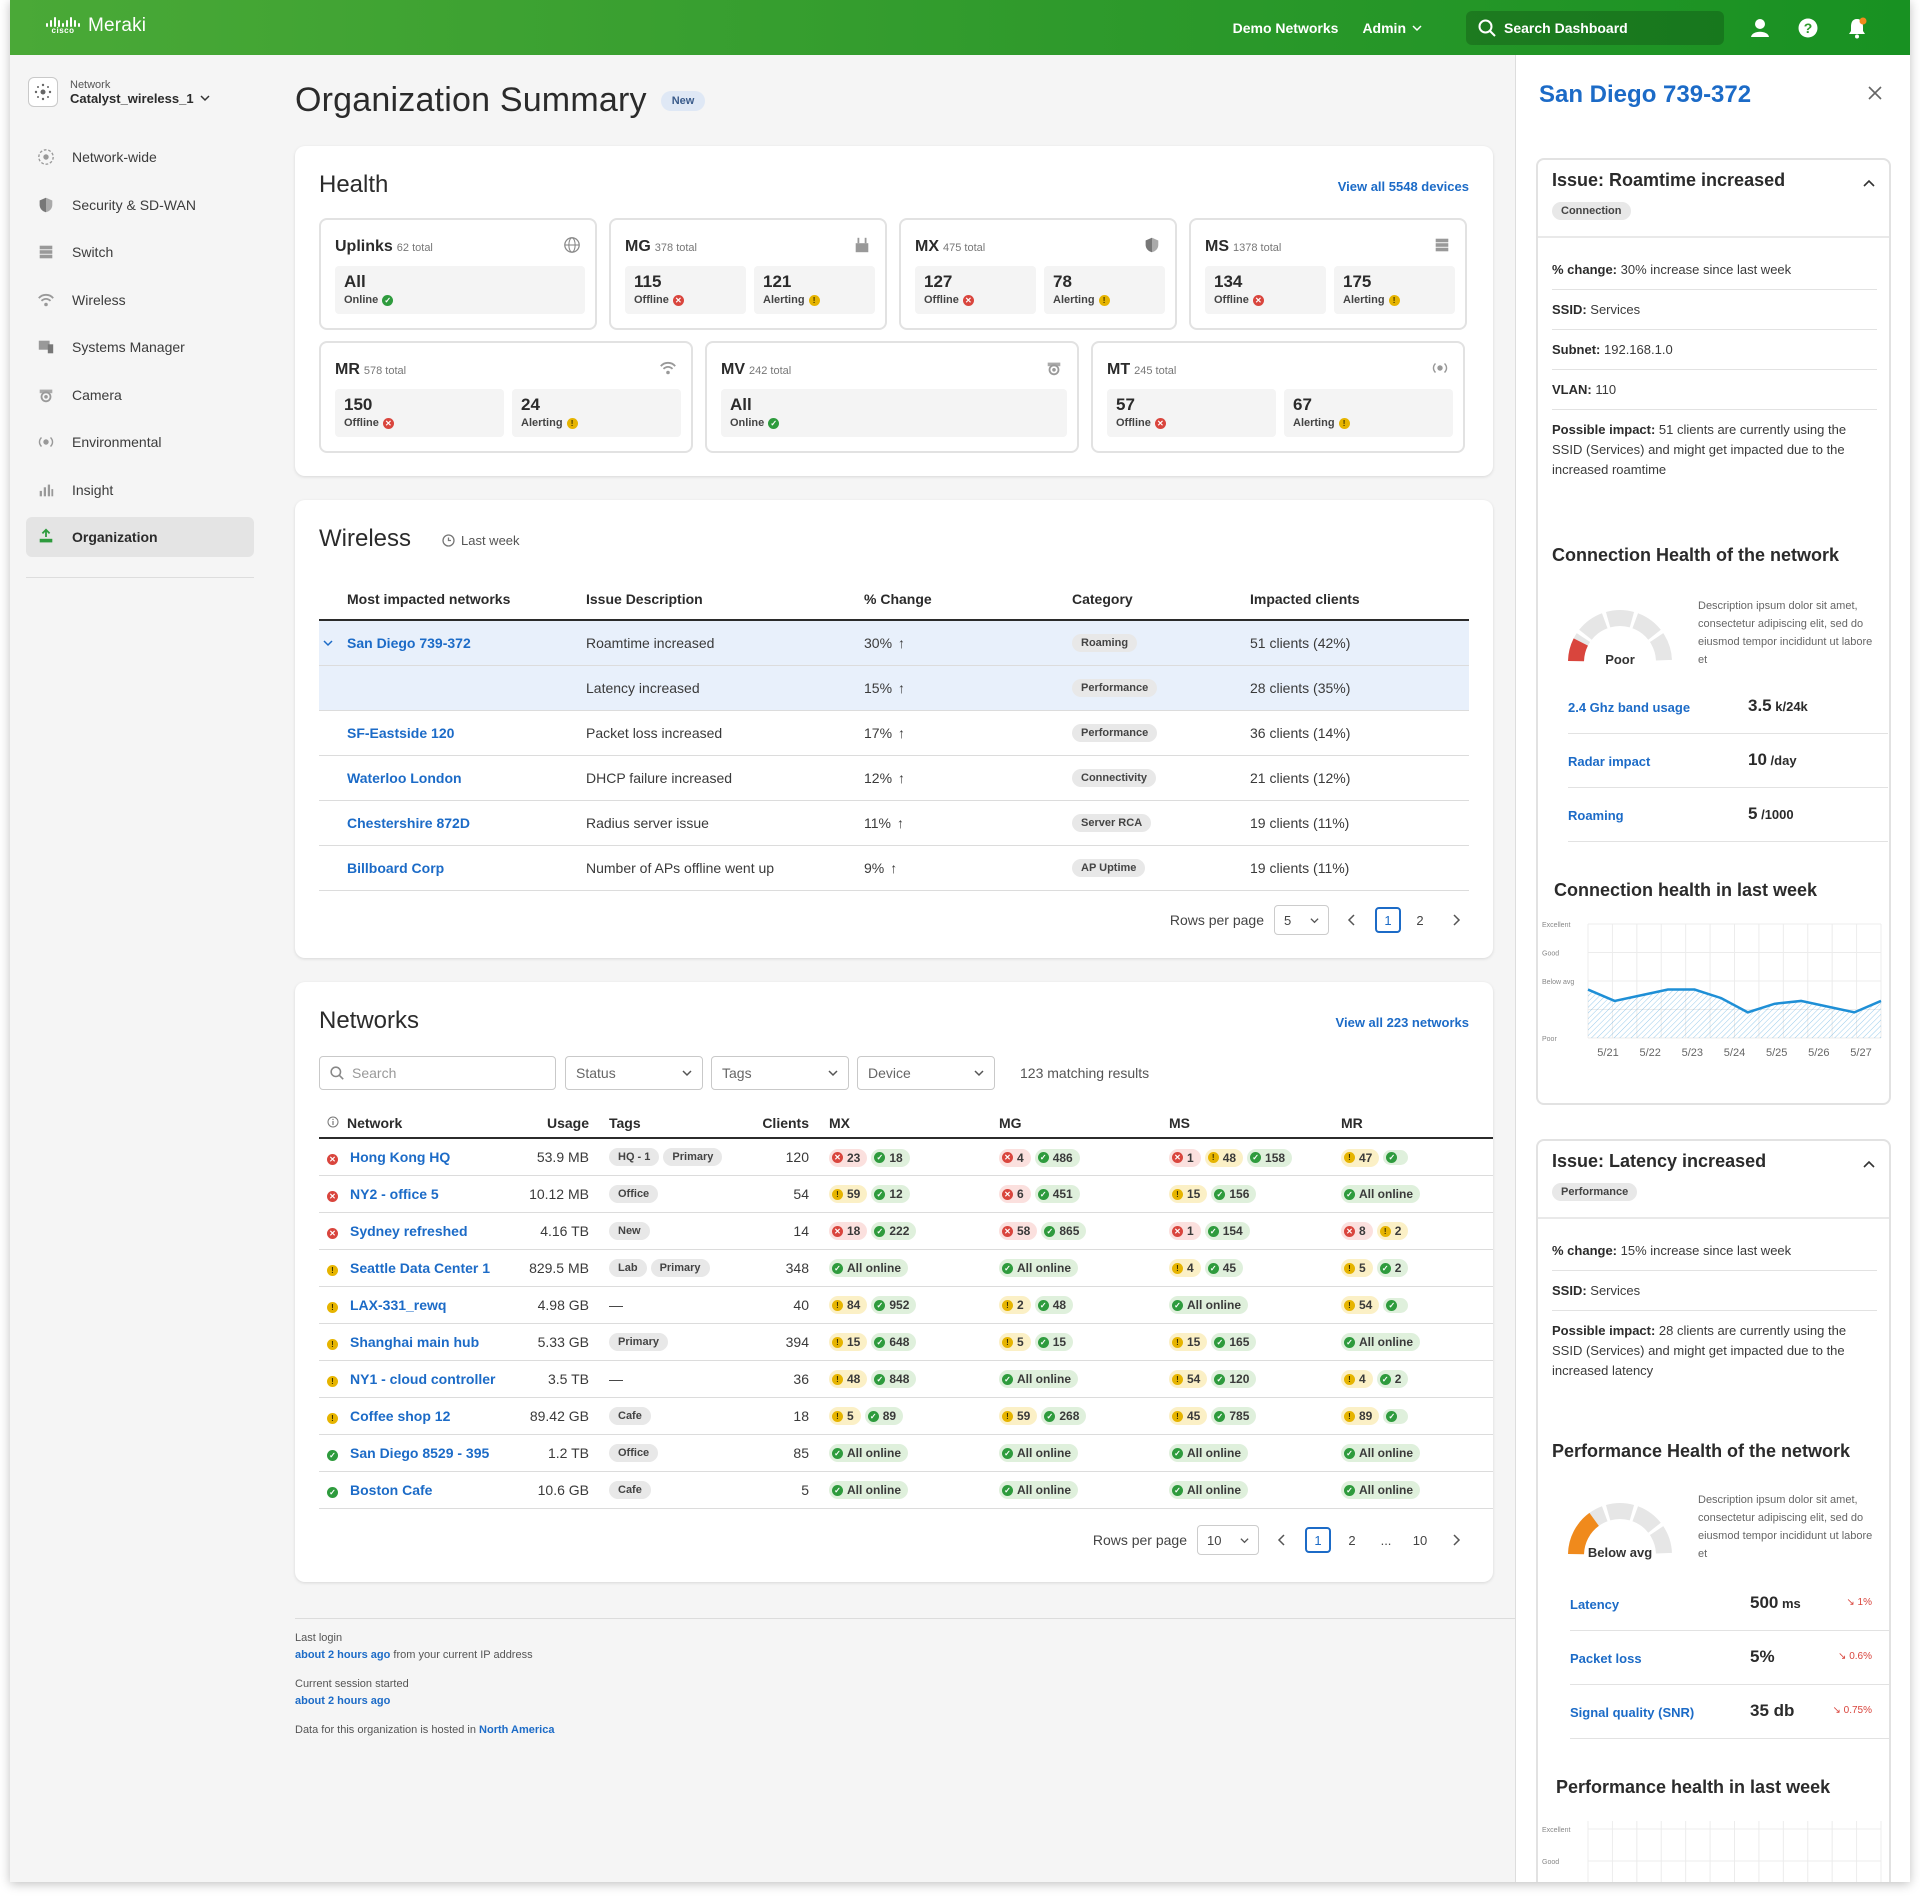  What do you see at coordinates (1278, 397) in the screenshot?
I see `health-tile-mt: MT 245 total 57 Offline ✕ 67 Alerting!` at bounding box center [1278, 397].